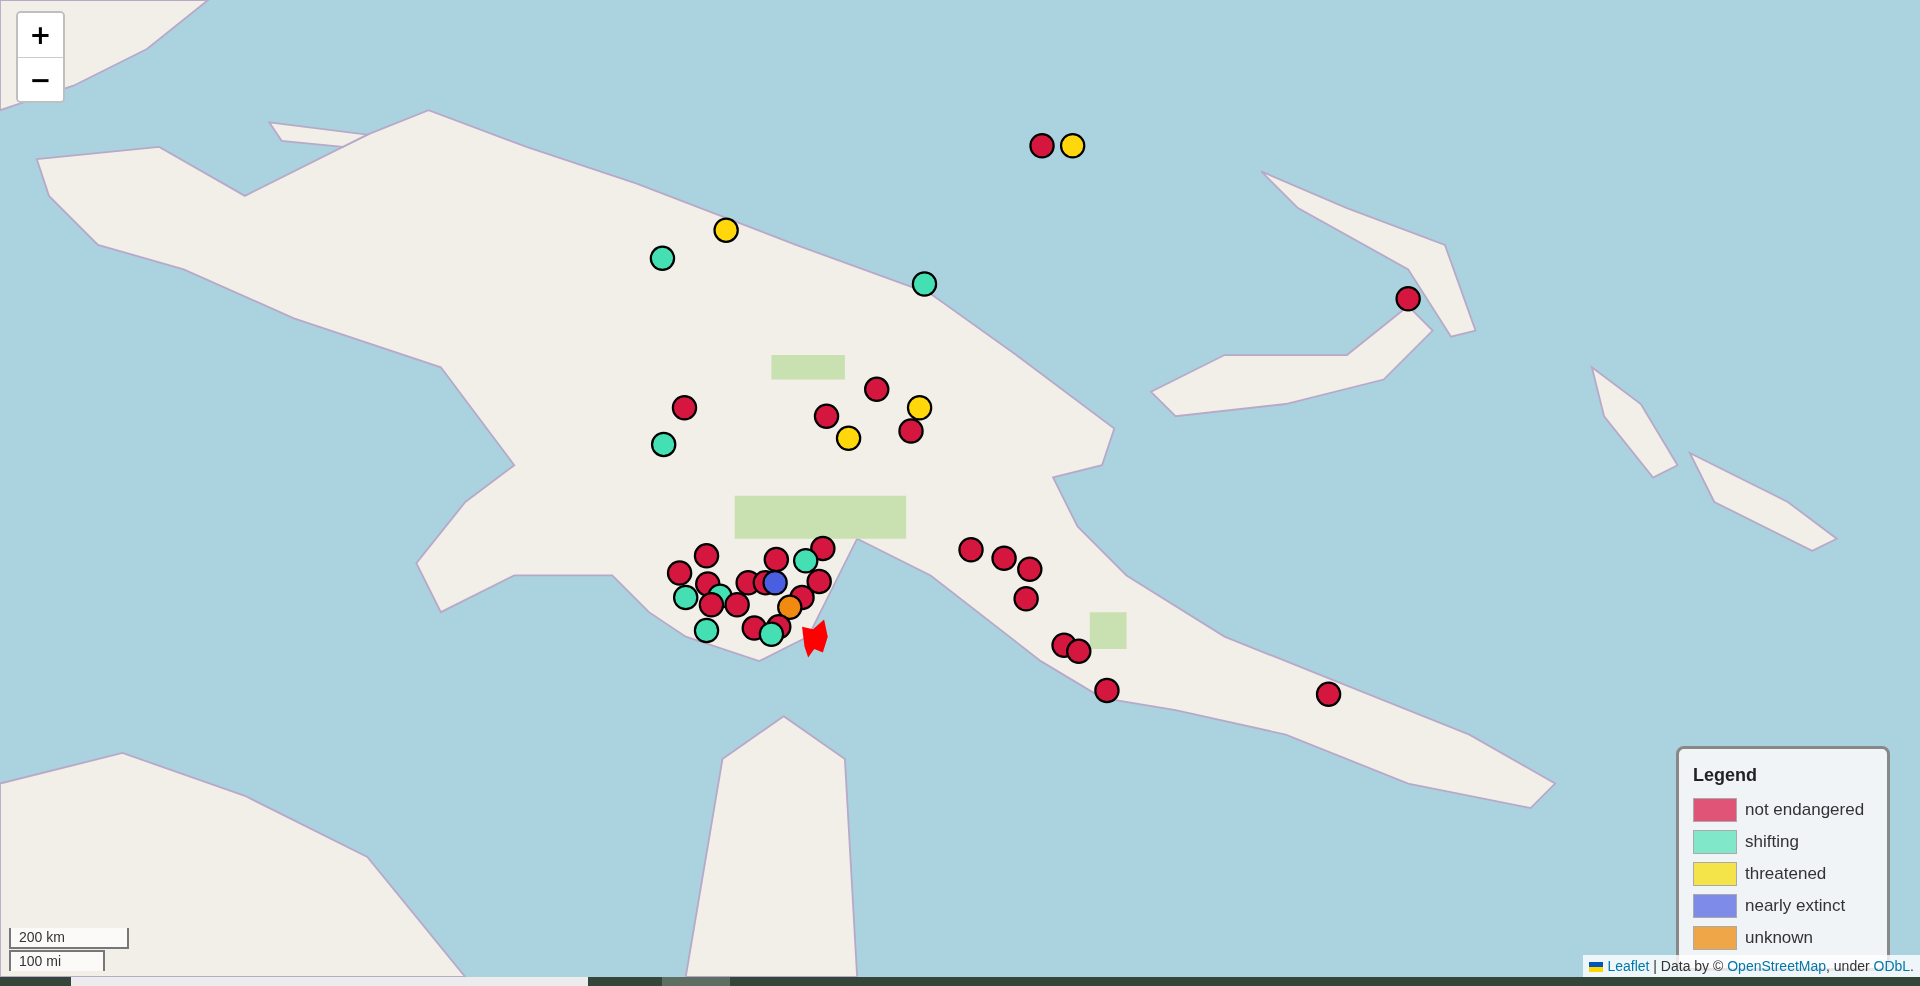 The image size is (1920, 986). Describe the element at coordinates (1596, 967) in the screenshot. I see `flag-icon` at that location.